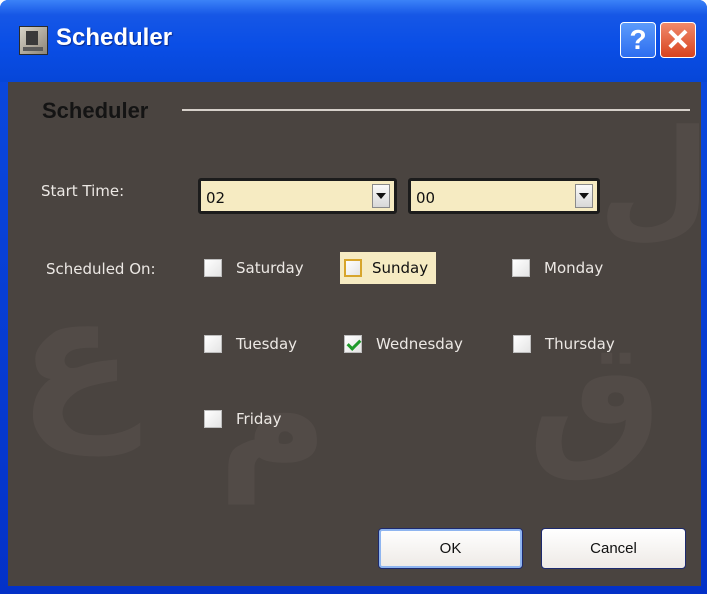 The height and width of the screenshot is (594, 707). Describe the element at coordinates (419, 344) in the screenshot. I see `day-label: Wednesday` at that location.